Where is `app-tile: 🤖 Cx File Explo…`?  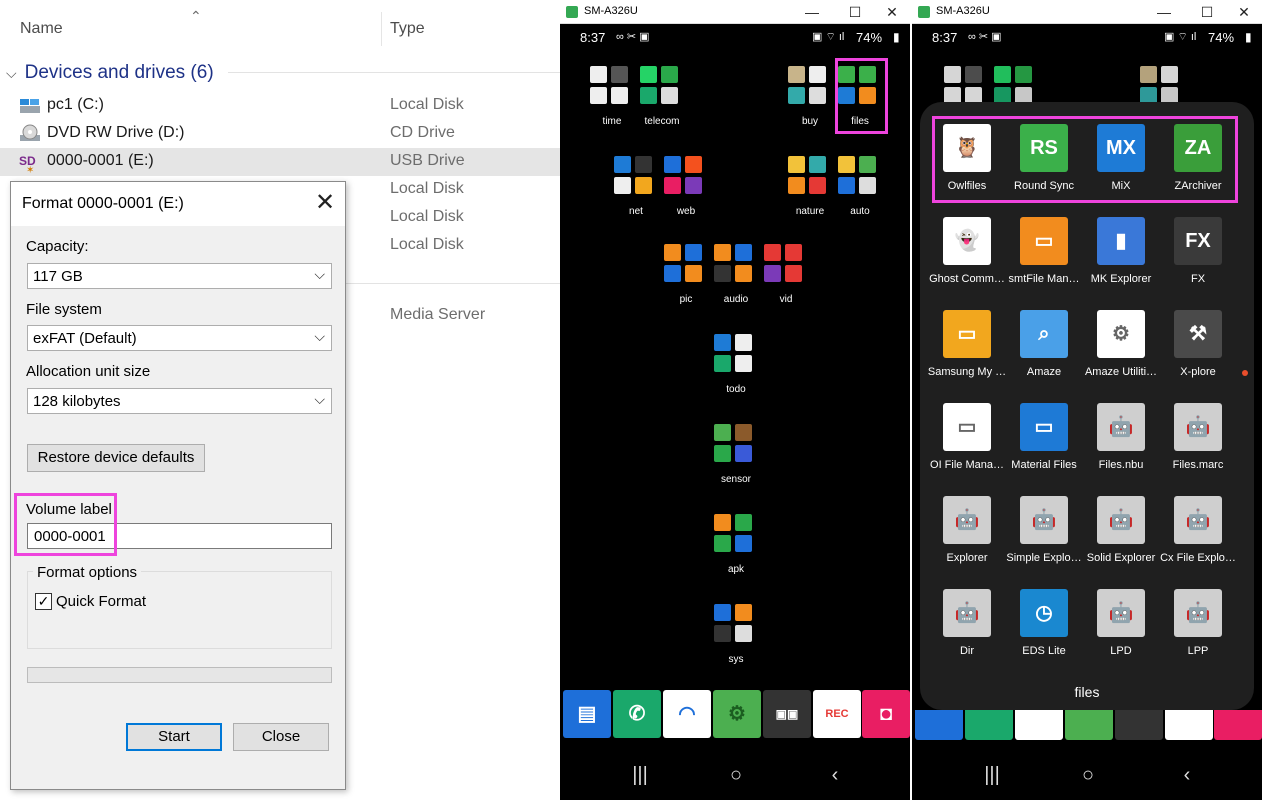 app-tile: 🤖 Cx File Explo… is located at coordinates (1198, 541).